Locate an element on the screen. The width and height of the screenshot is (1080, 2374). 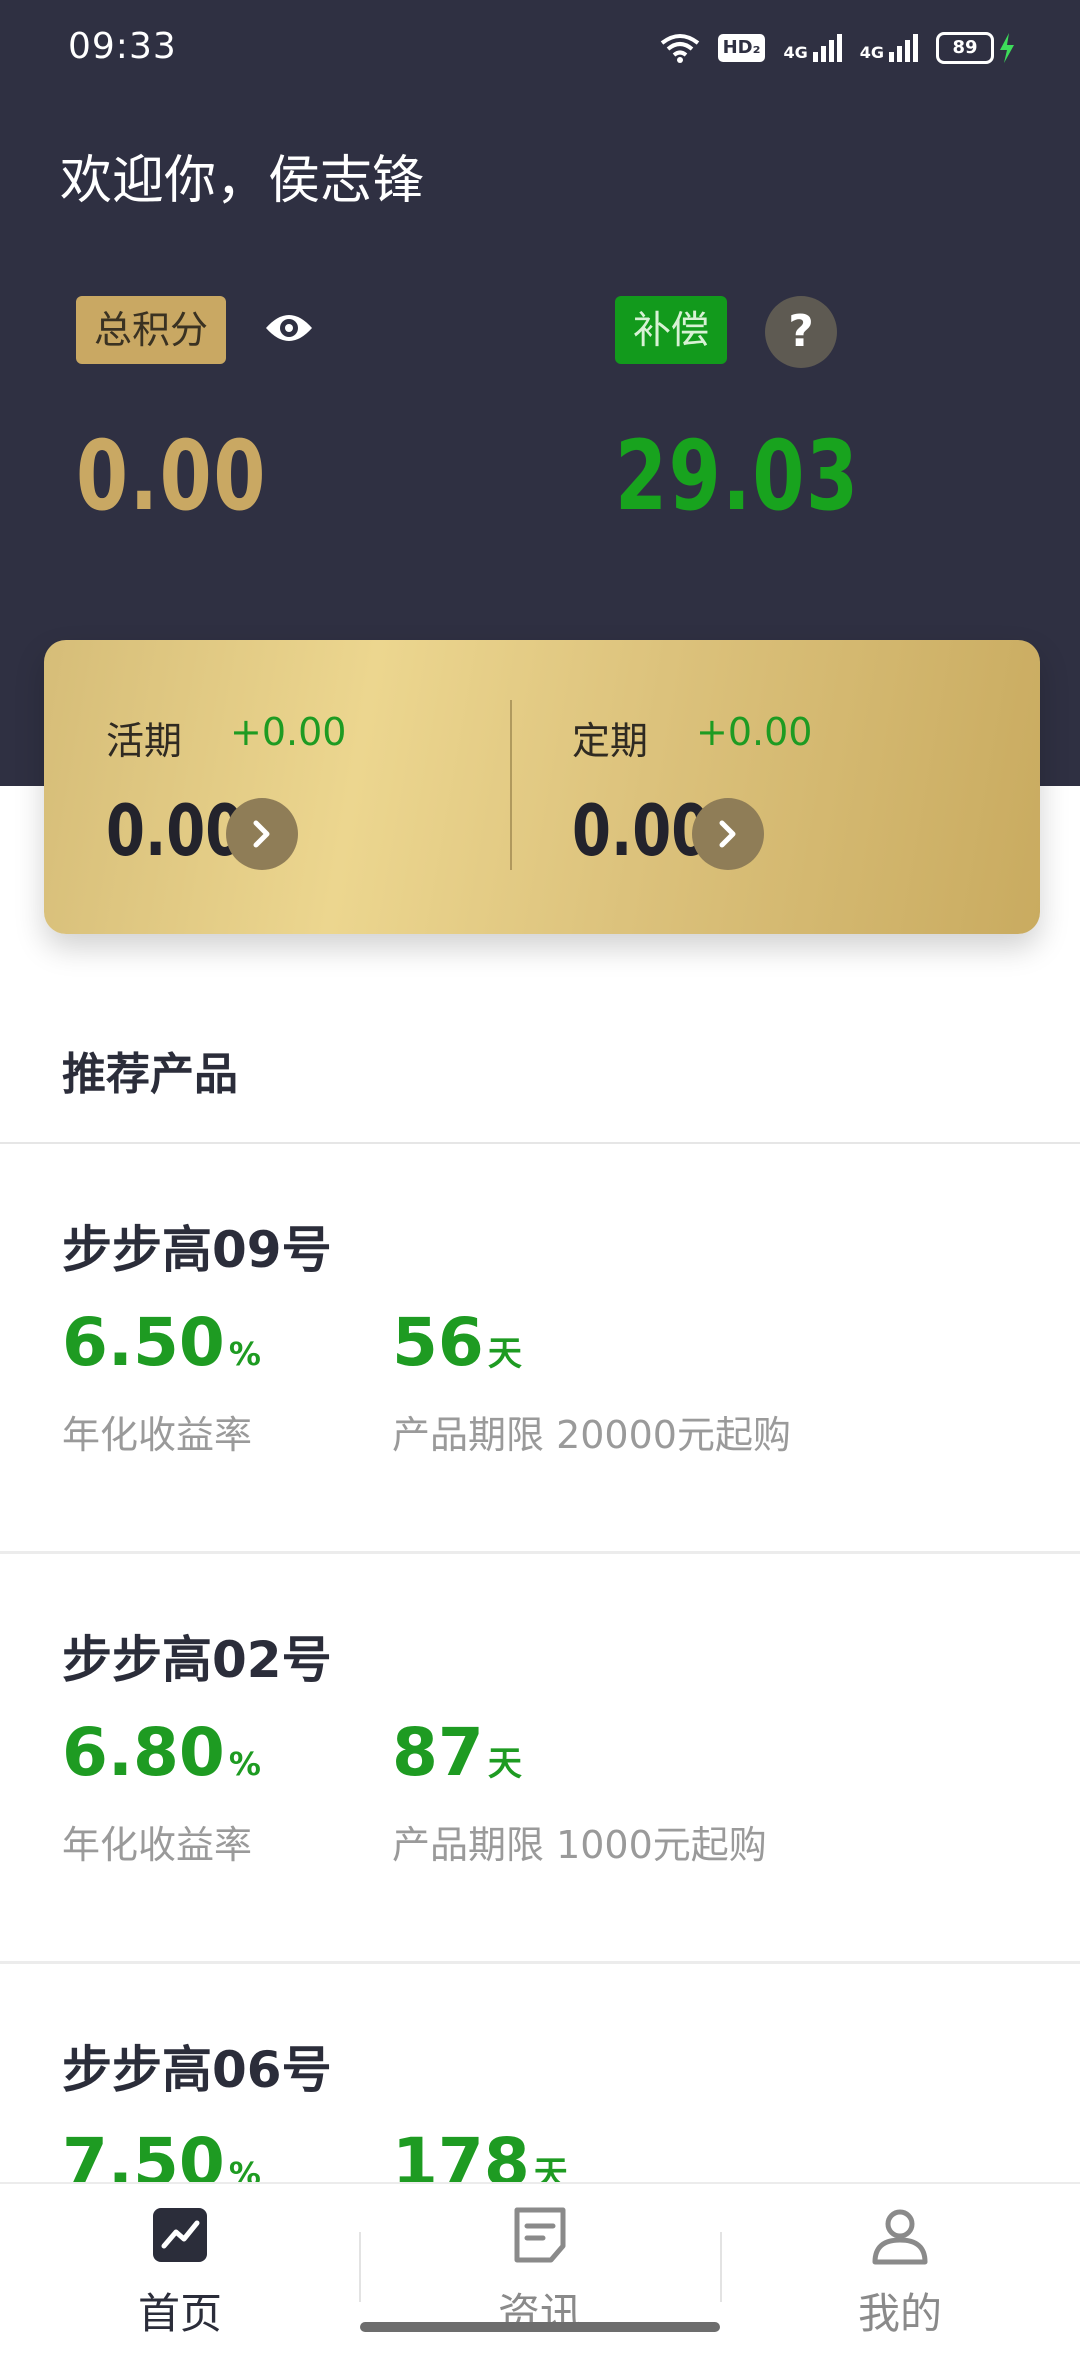
nav-news: 资讯 is located at coordinates (540, 2263).